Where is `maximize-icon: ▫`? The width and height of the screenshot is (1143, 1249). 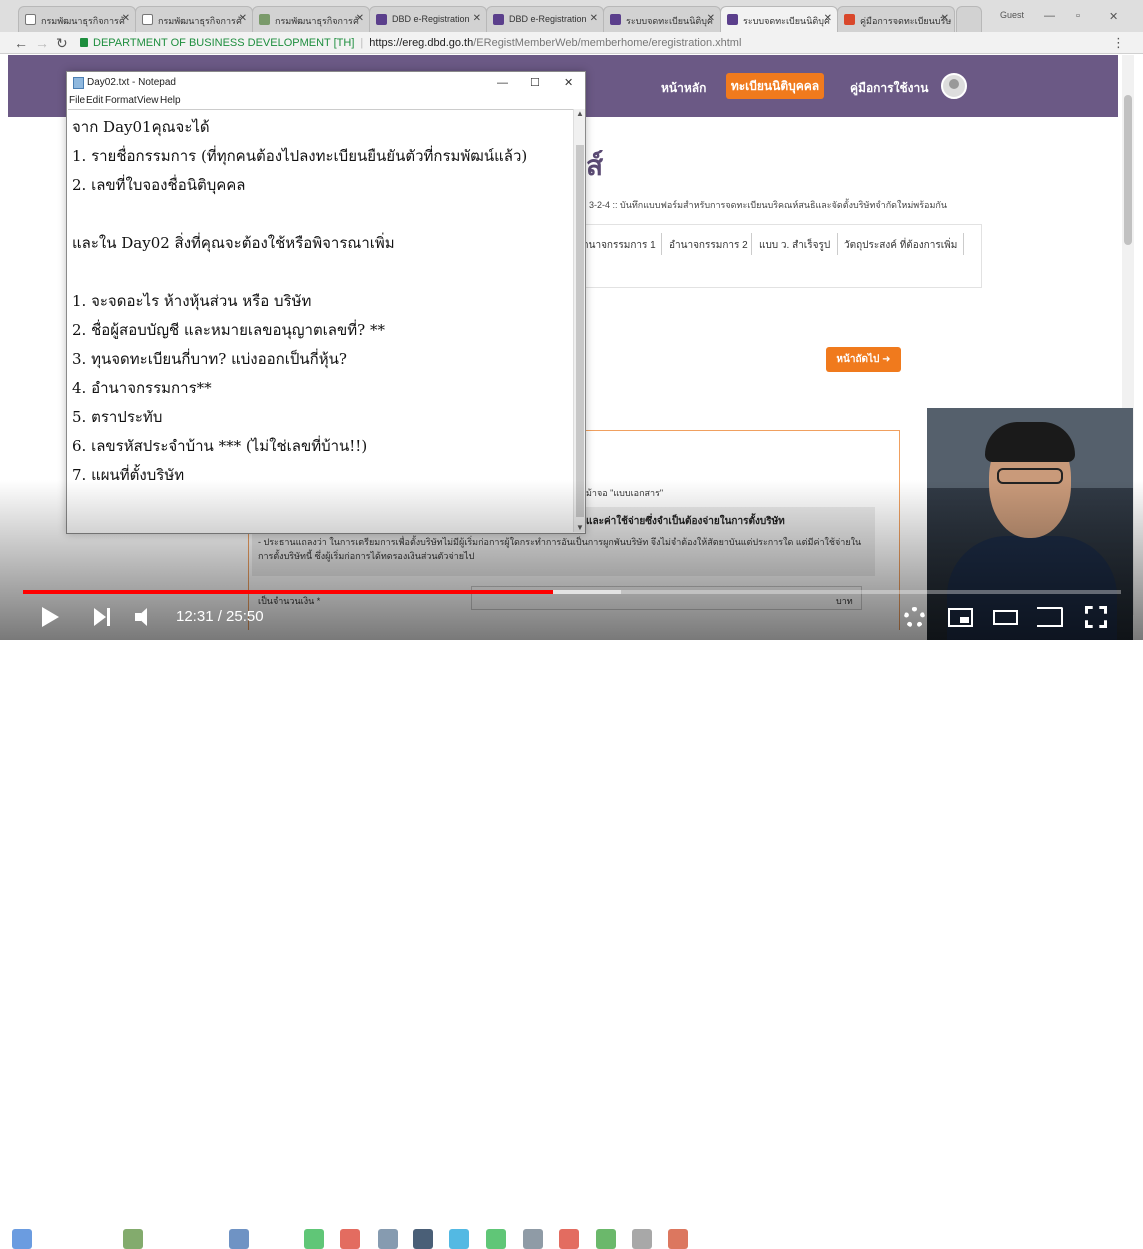 maximize-icon: ▫ is located at coordinates (1078, 16).